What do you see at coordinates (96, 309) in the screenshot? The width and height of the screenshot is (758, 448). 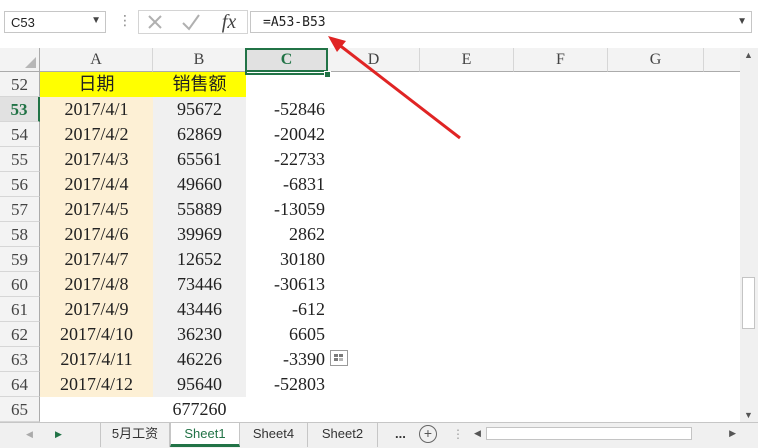 I see `date-cell: 2017/4/9` at bounding box center [96, 309].